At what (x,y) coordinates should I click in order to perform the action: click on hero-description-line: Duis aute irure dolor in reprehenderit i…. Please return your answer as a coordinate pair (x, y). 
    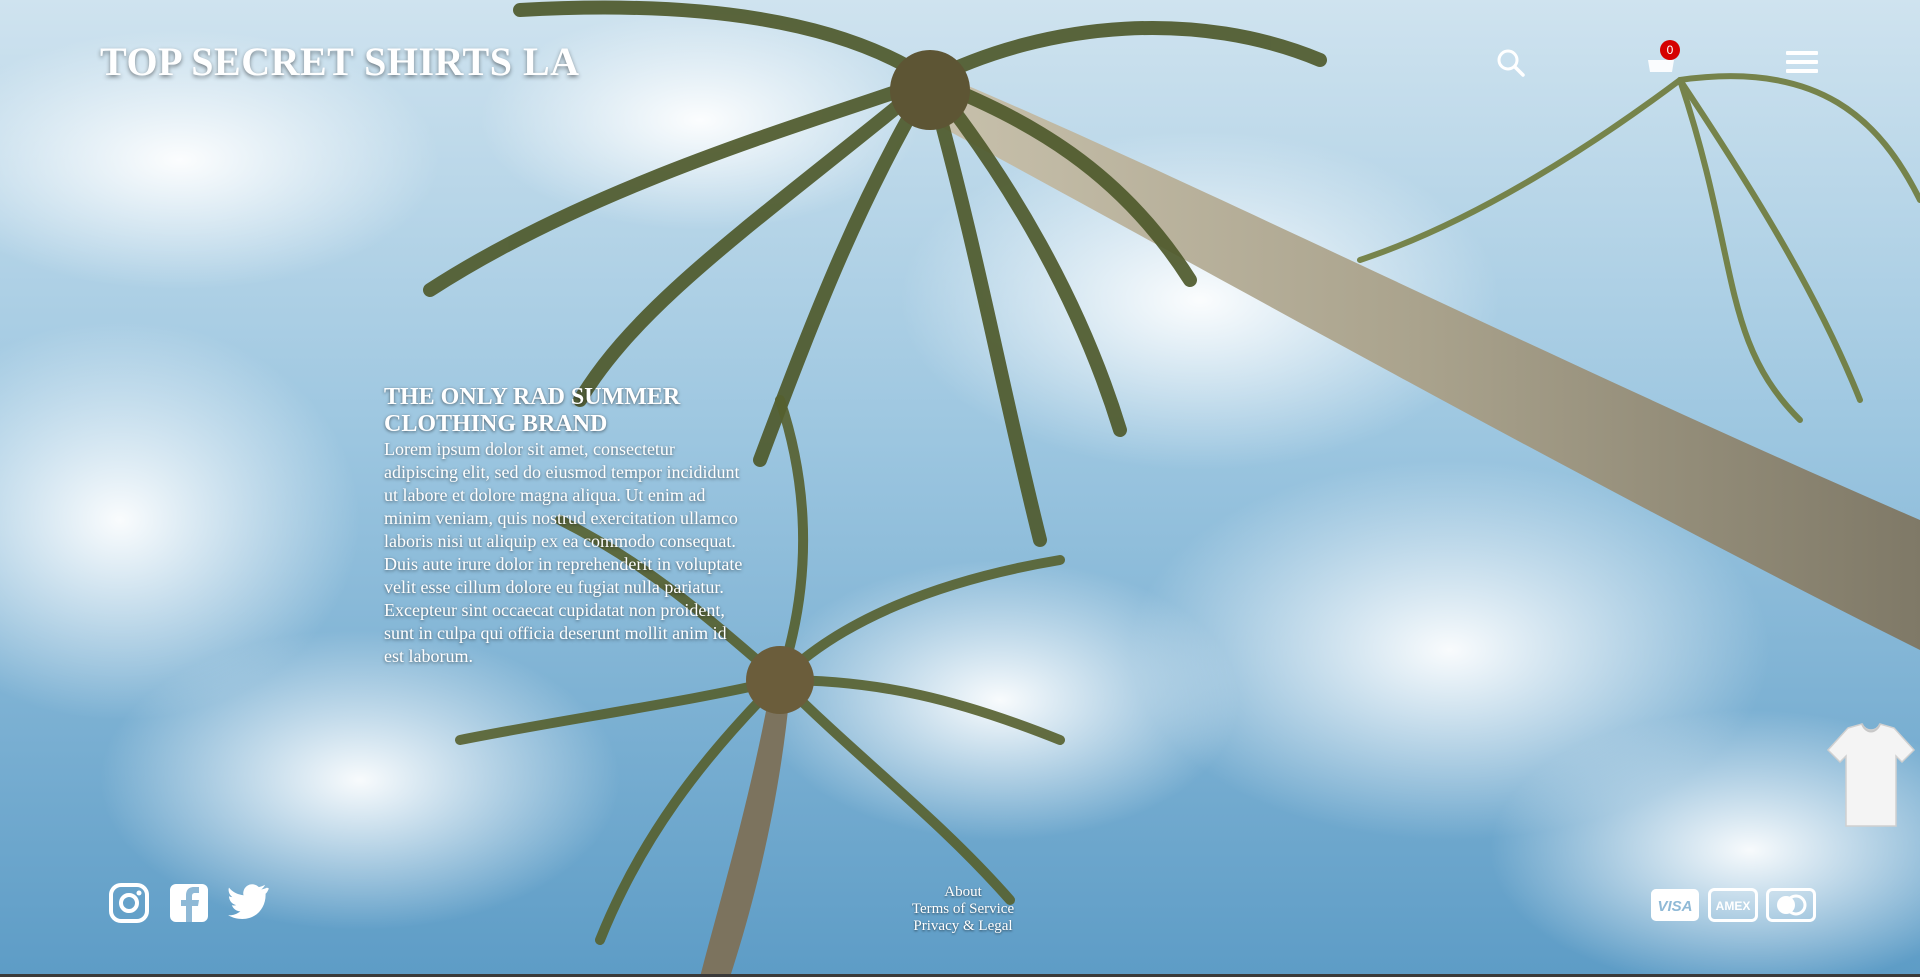
    Looking at the image, I should click on (563, 564).